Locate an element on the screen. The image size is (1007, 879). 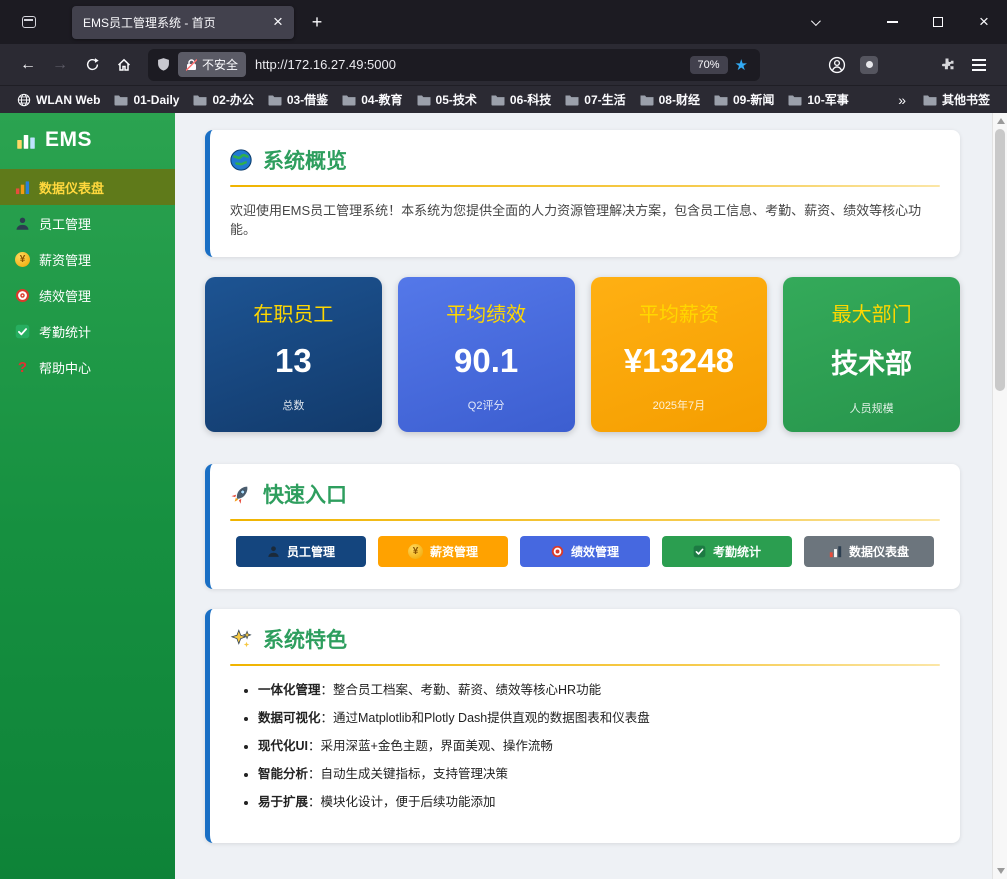
sidebar-item-employees: 员工管理 is located at coordinates (87, 223).